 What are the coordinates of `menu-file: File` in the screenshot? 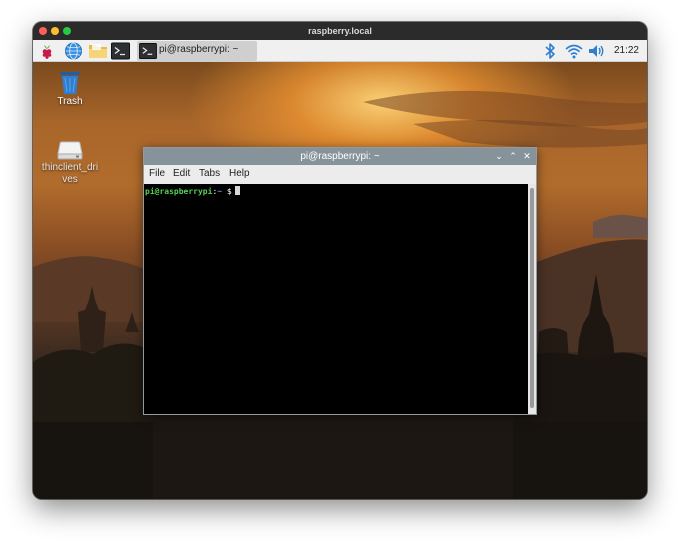 It's located at (157, 173).